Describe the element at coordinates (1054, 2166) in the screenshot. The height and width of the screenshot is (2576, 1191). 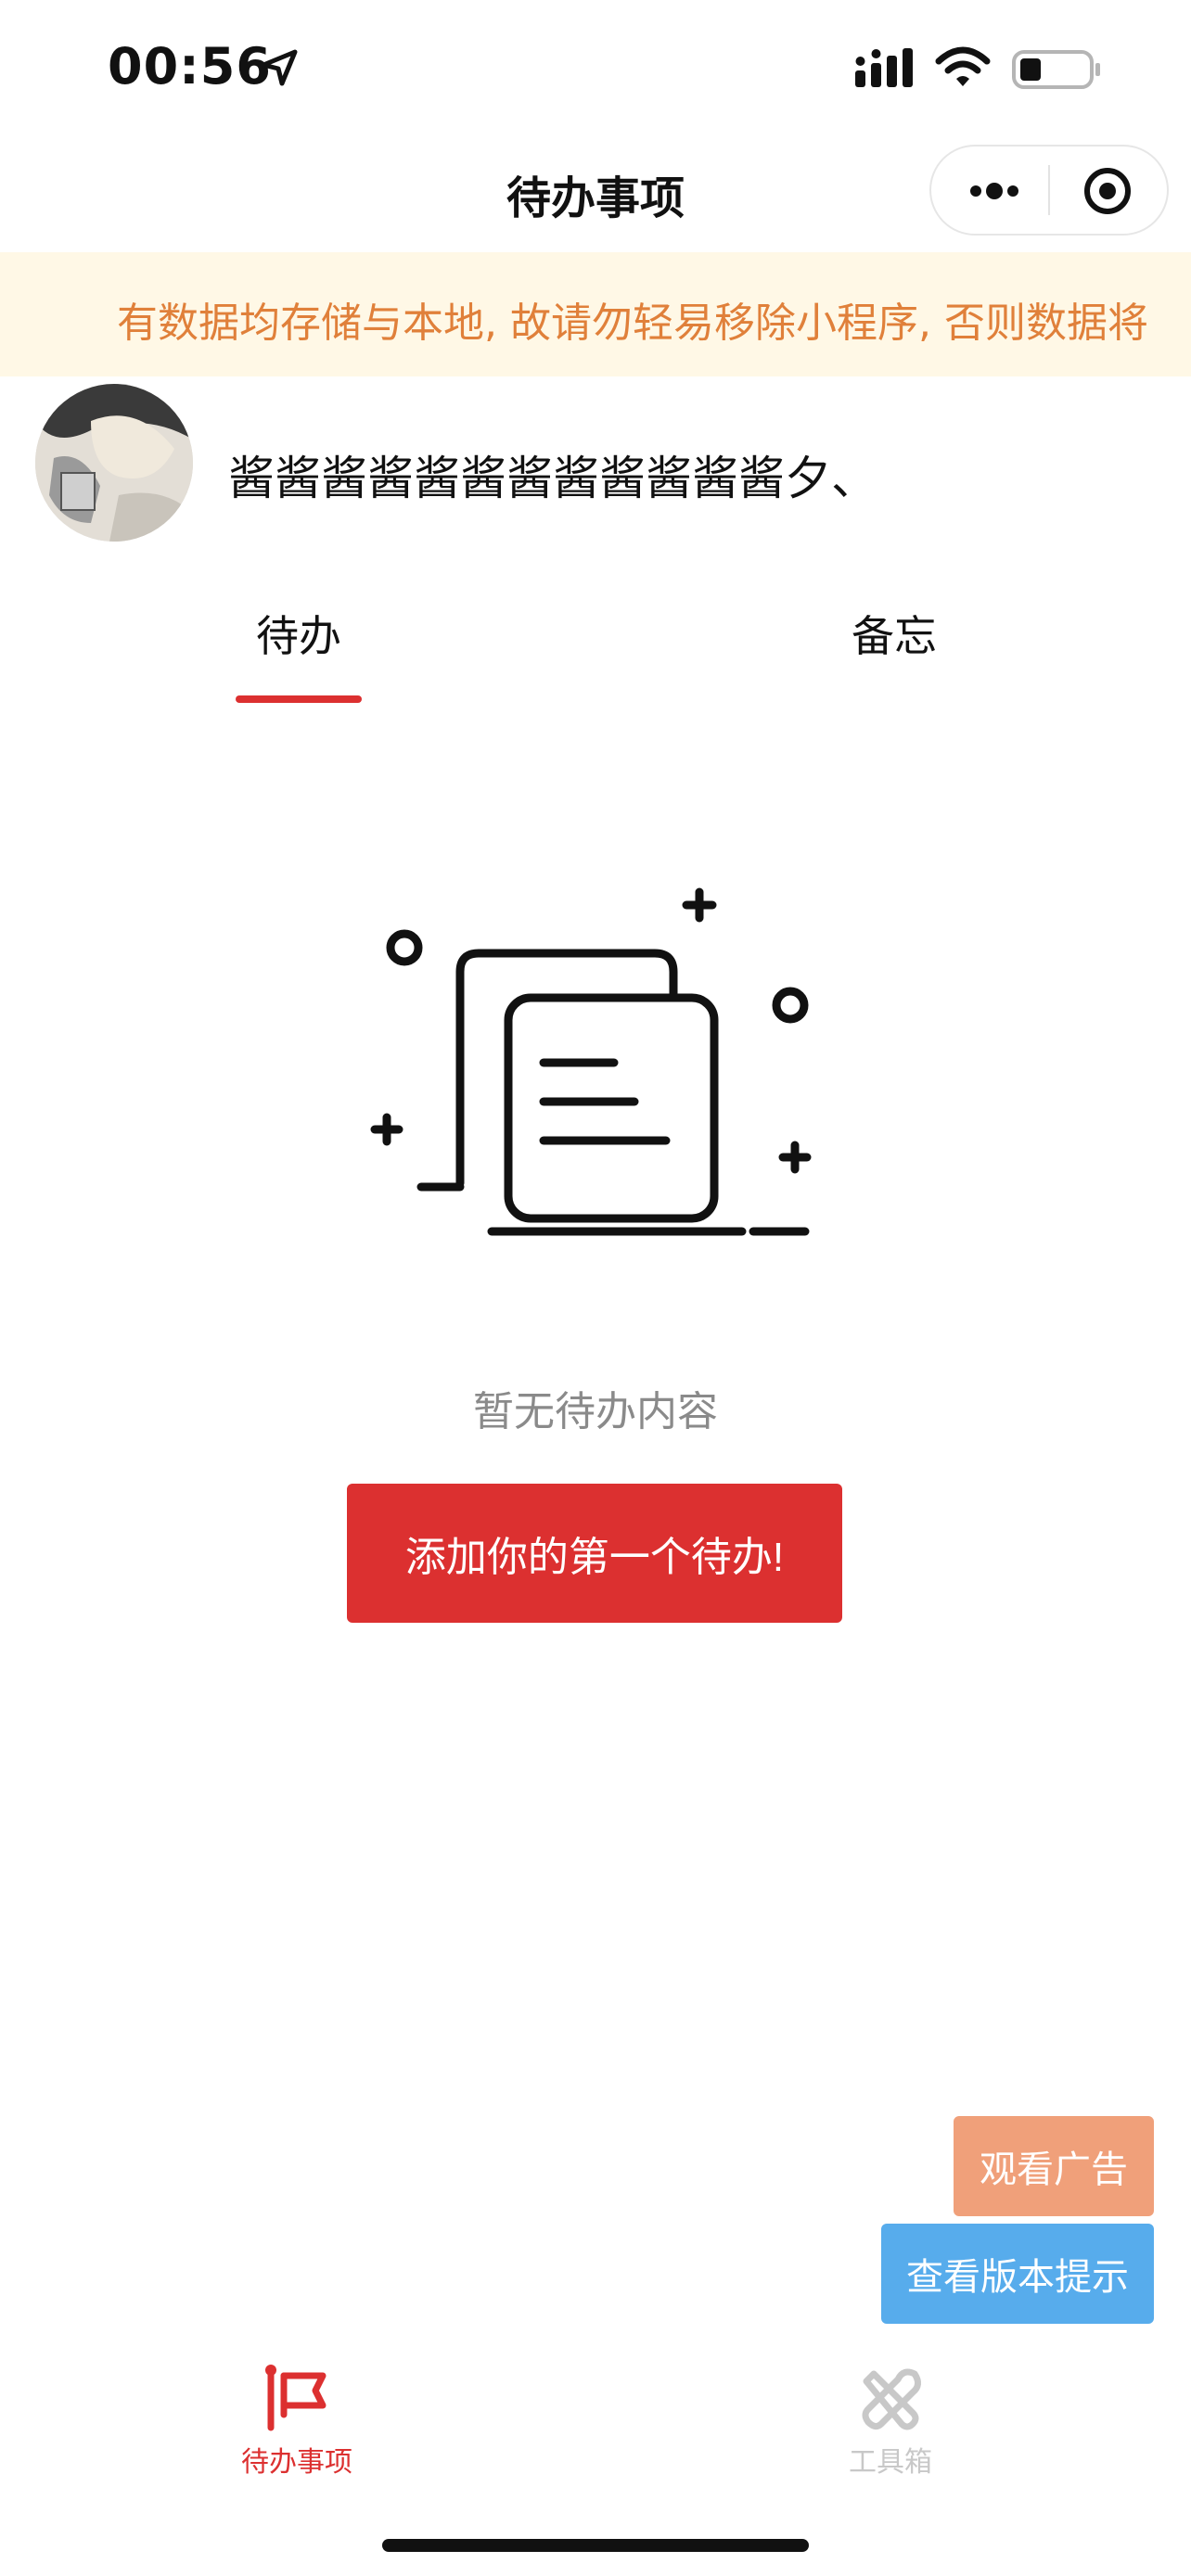
I see `watch-ad-button: 观看广告` at that location.